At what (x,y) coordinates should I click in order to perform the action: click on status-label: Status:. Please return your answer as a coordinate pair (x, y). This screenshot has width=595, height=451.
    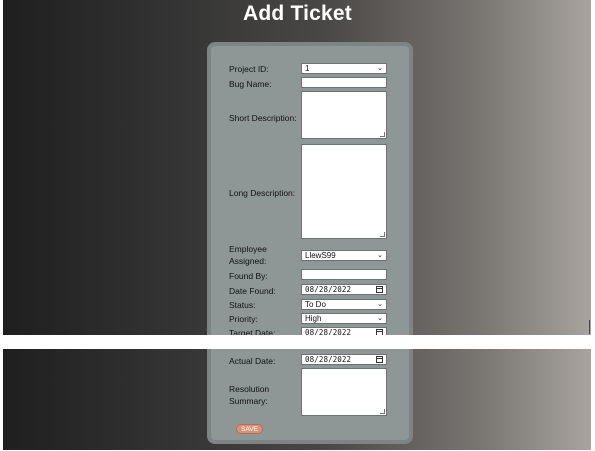
    Looking at the image, I should click on (242, 305).